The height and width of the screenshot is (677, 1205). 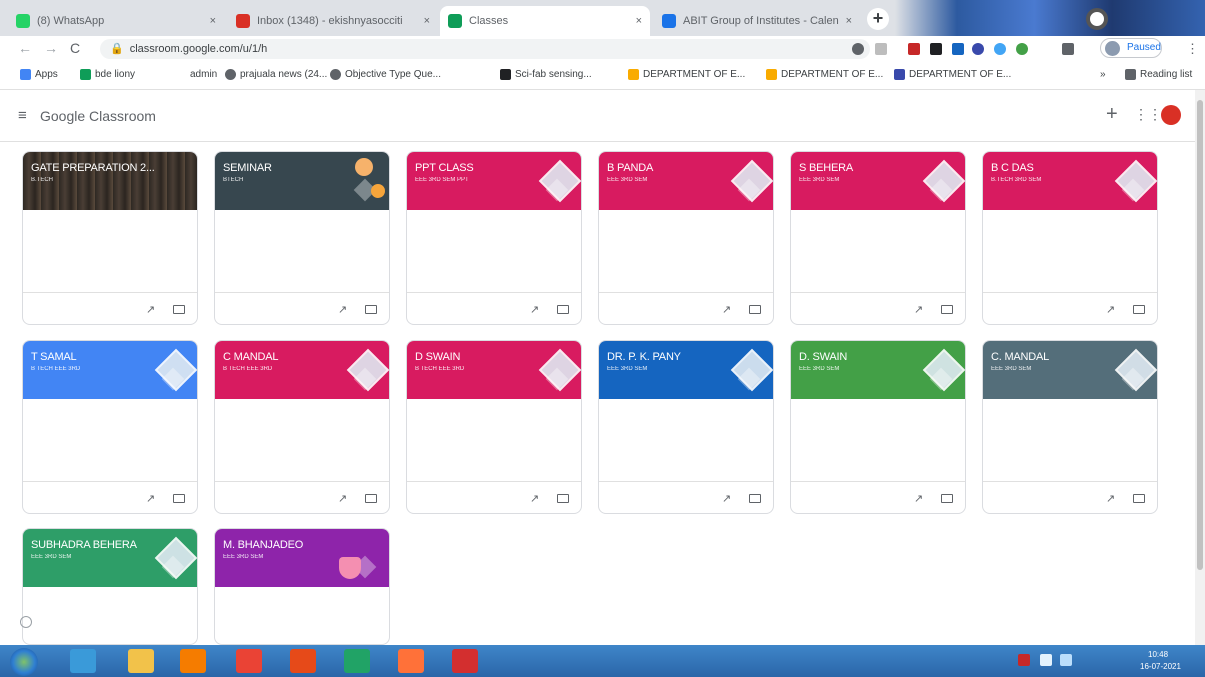 I want to click on class-title: SEMINAR, so click(x=247, y=168).